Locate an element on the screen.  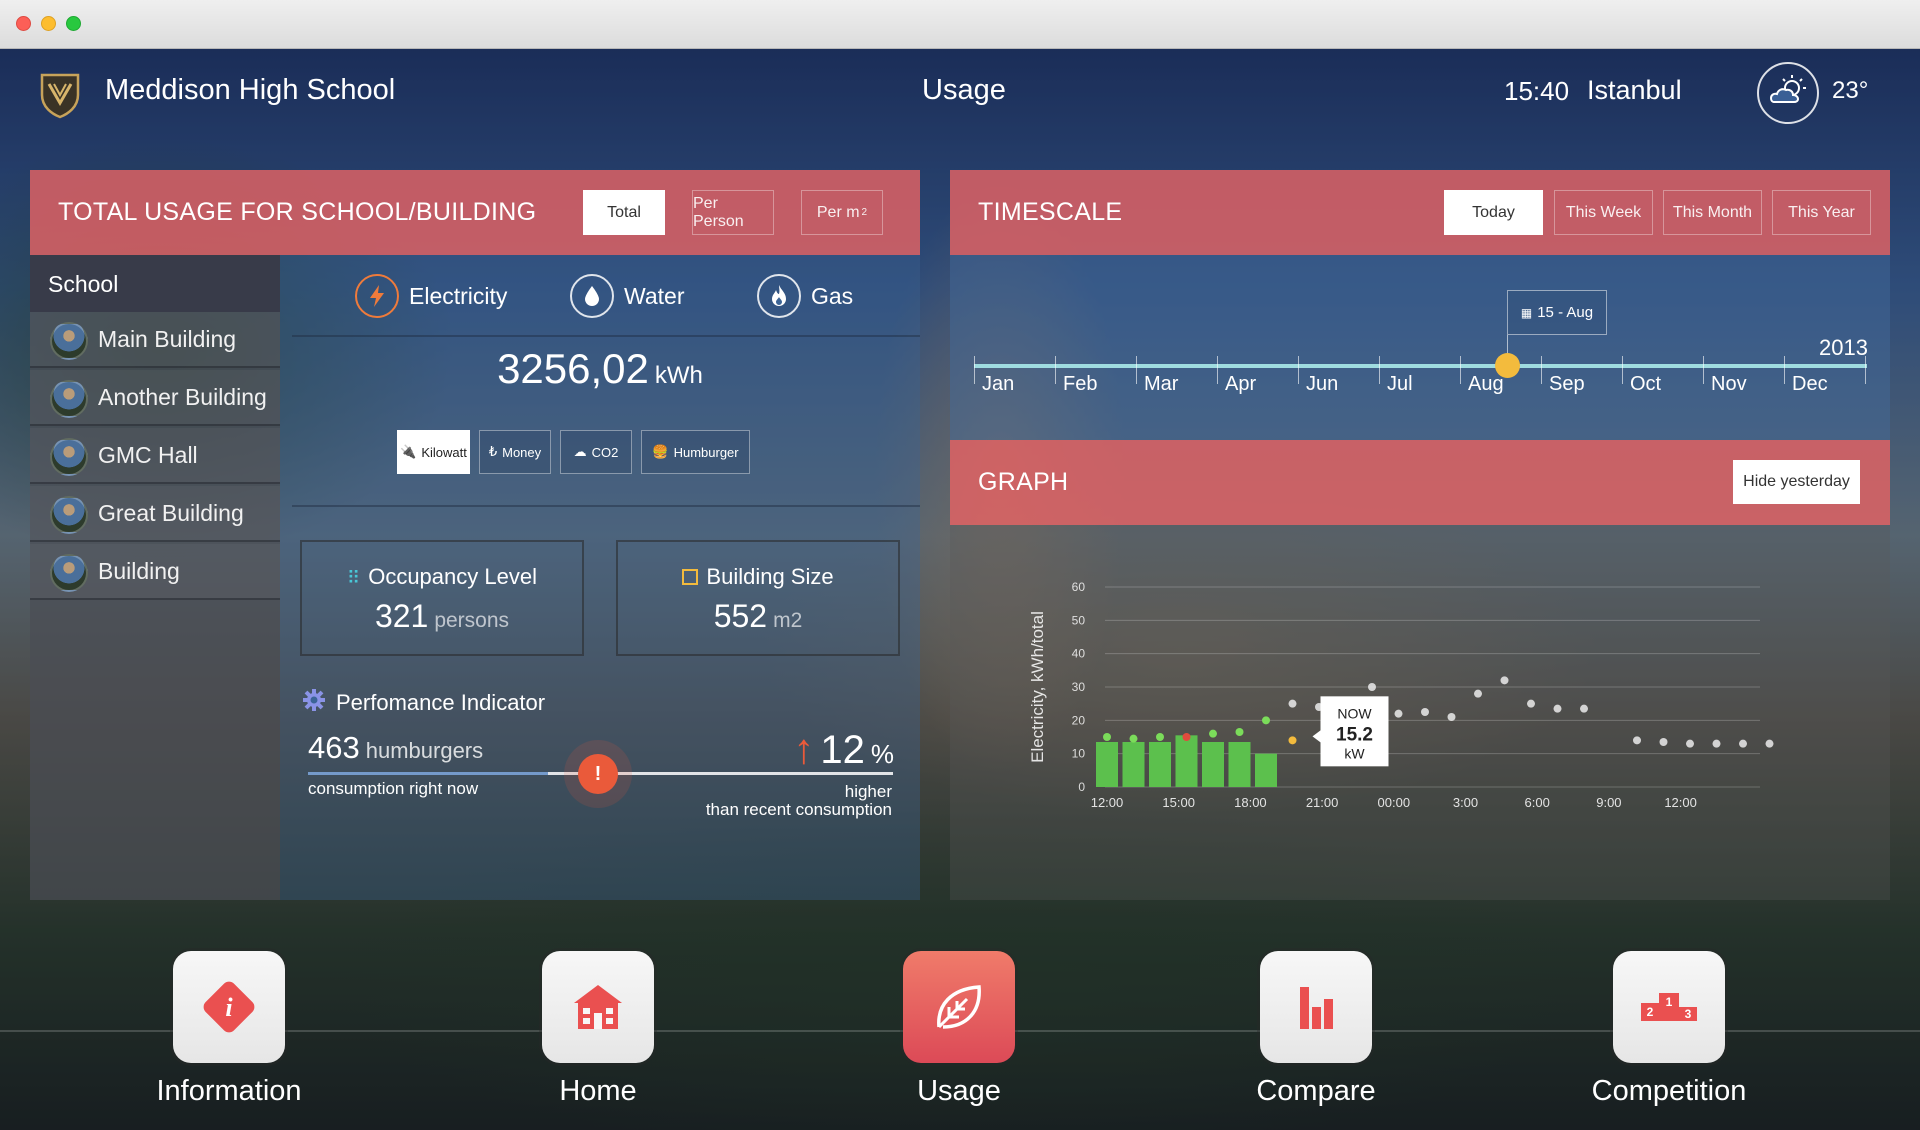
hide-yesterday-button: Hide yesterday is located at coordinates (1796, 482).